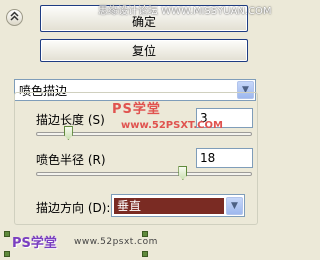 The image size is (320, 260). I want to click on reset-button-label: 复位, so click(143, 51).